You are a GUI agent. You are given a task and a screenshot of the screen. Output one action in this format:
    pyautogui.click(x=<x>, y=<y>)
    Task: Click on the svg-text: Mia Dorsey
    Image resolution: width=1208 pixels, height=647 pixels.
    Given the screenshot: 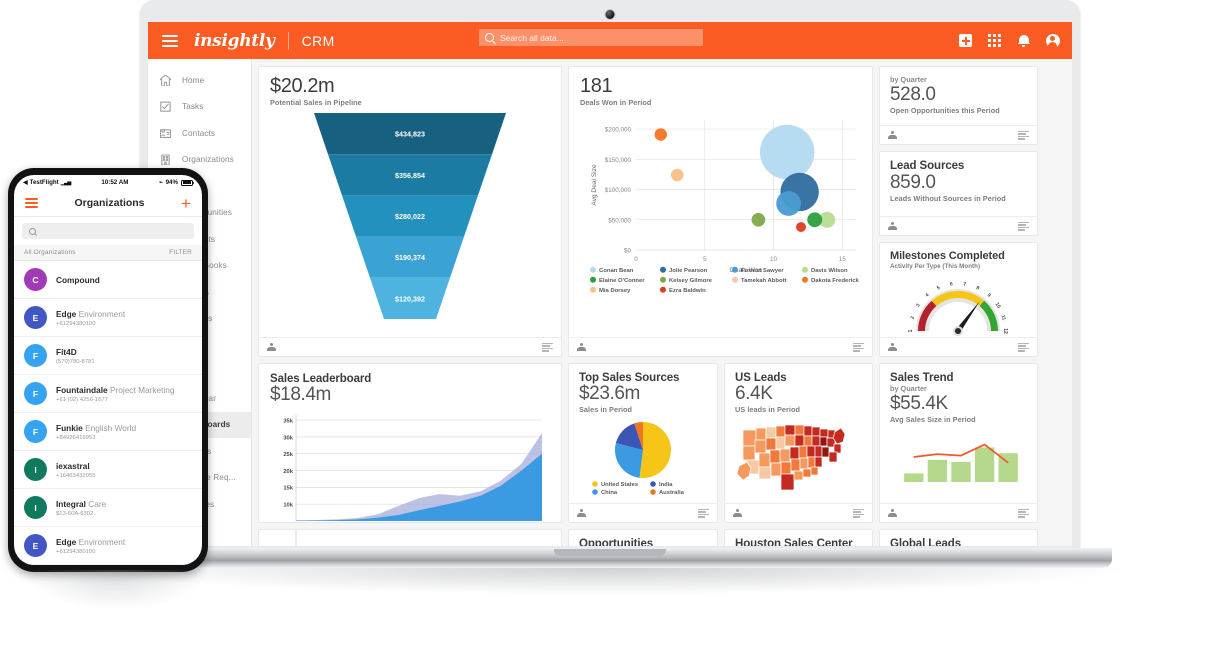 What is the action you would take?
    pyautogui.click(x=615, y=291)
    